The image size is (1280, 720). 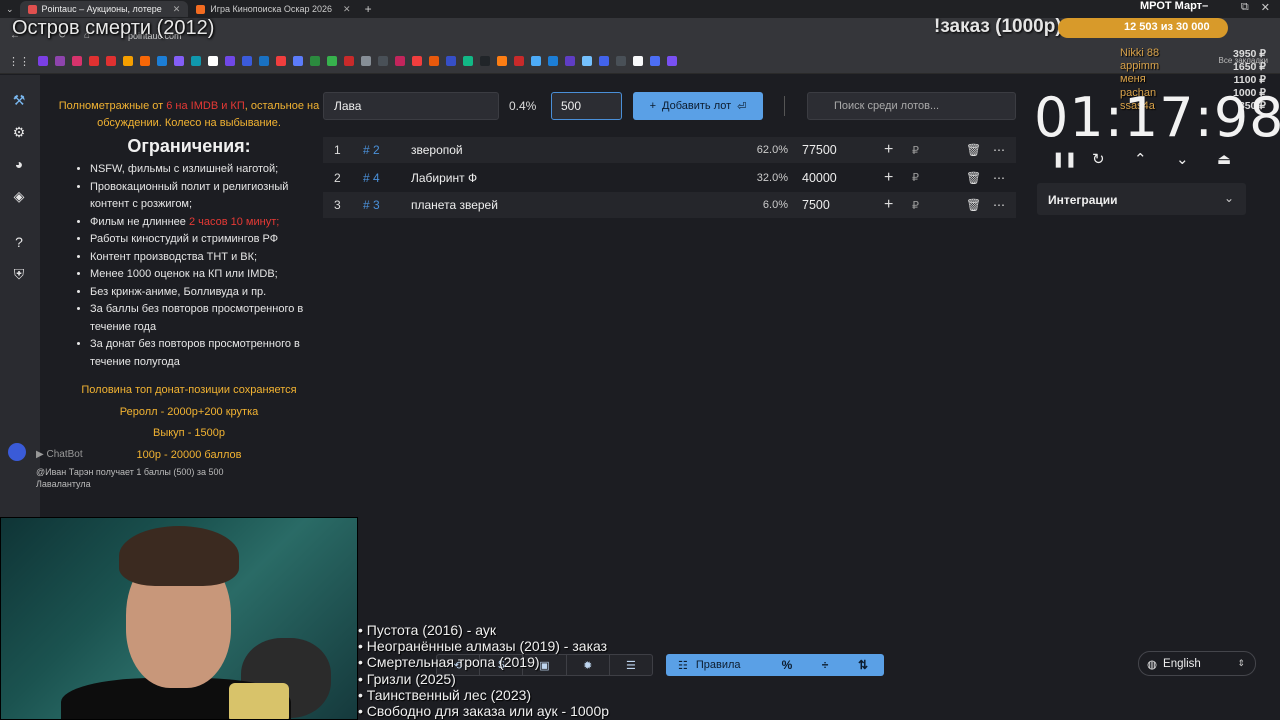 I want to click on add-lot-button: + Добавить лот ⏎, so click(x=698, y=106).